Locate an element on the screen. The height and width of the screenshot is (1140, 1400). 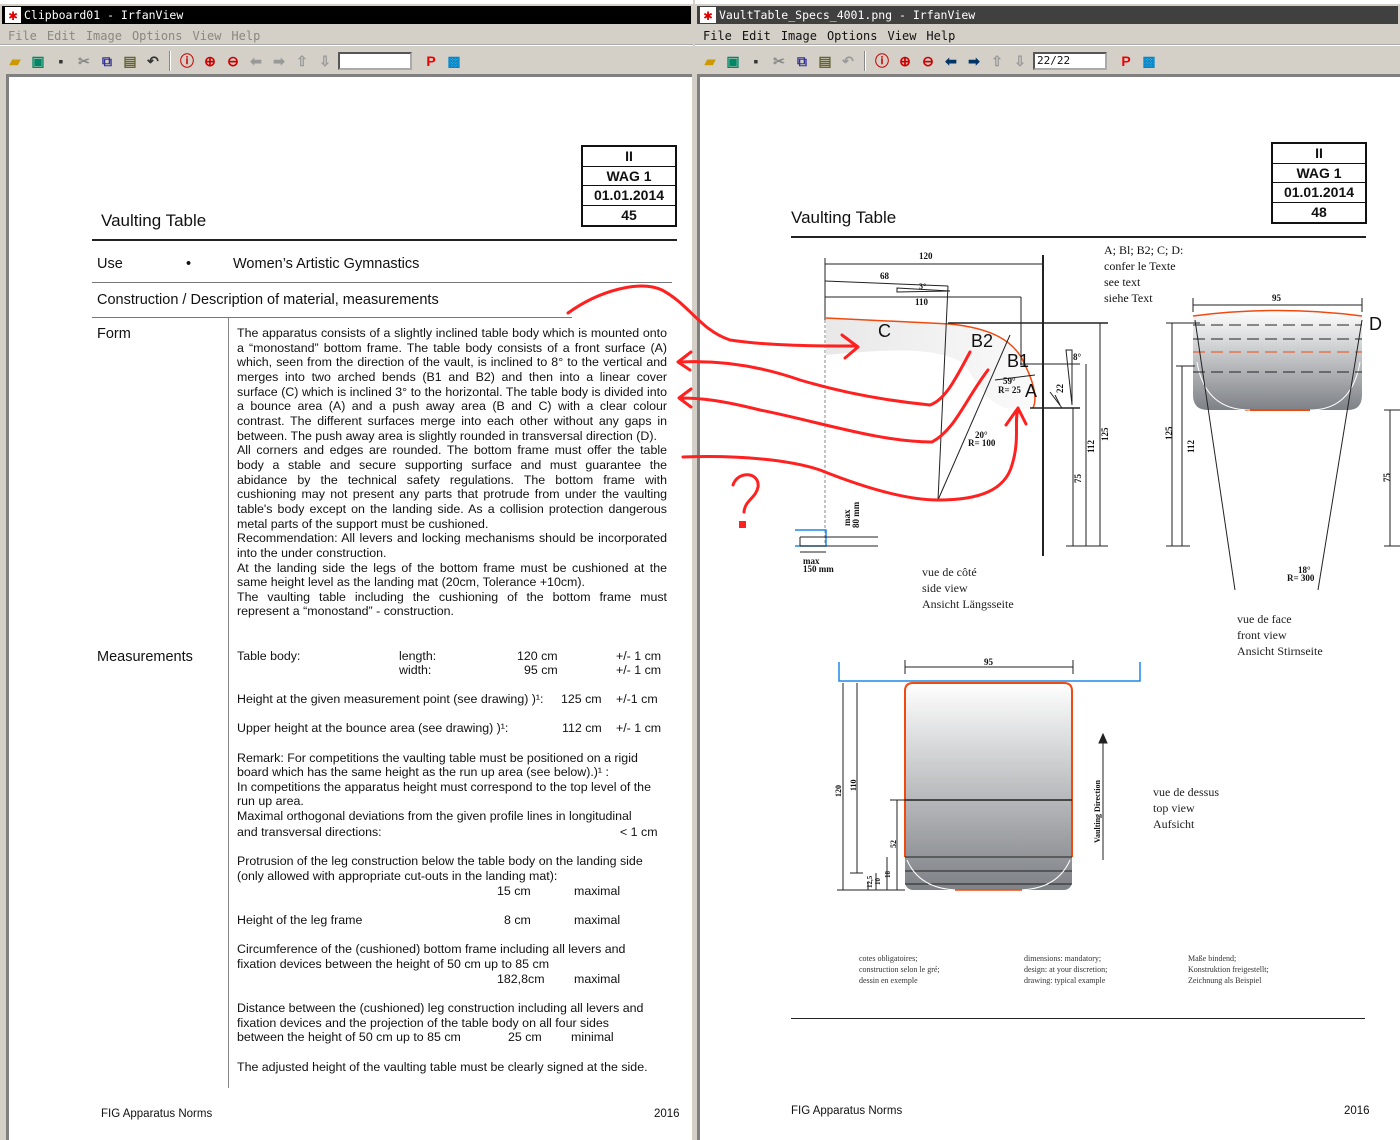
front-view is located at coordinates (1283, 444).